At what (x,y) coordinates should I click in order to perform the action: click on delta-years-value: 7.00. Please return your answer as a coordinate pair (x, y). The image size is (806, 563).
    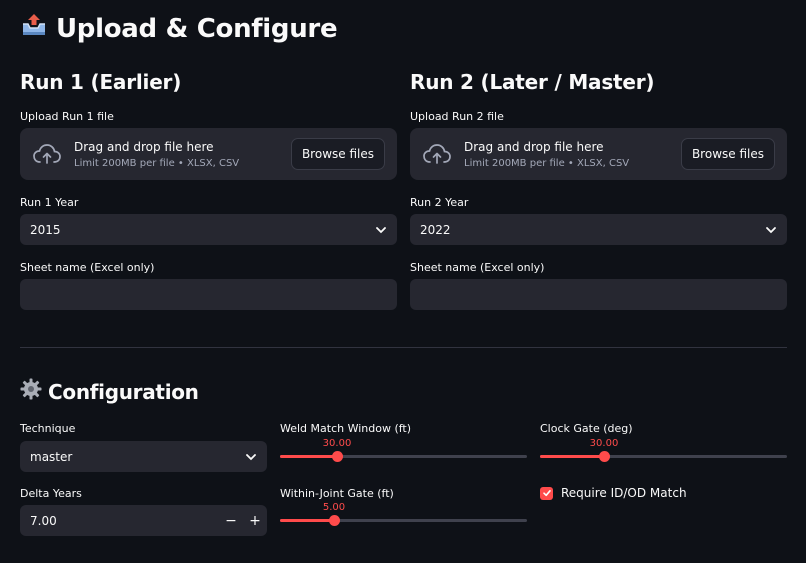
    Looking at the image, I should click on (43, 520).